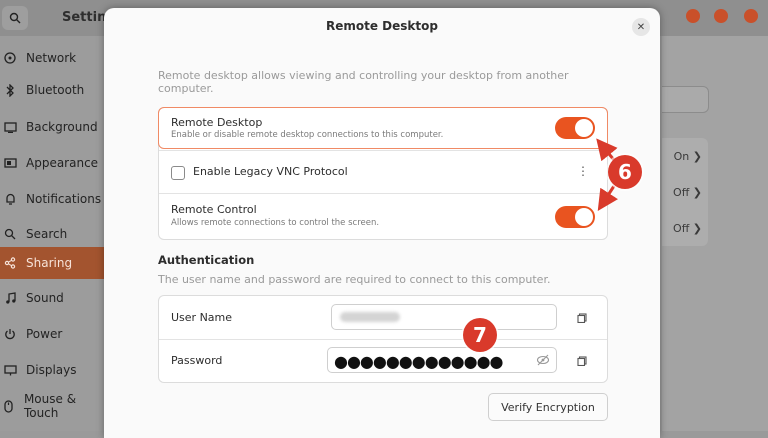  Describe the element at coordinates (607, 150) in the screenshot. I see `callout-6-arrow-top` at that location.